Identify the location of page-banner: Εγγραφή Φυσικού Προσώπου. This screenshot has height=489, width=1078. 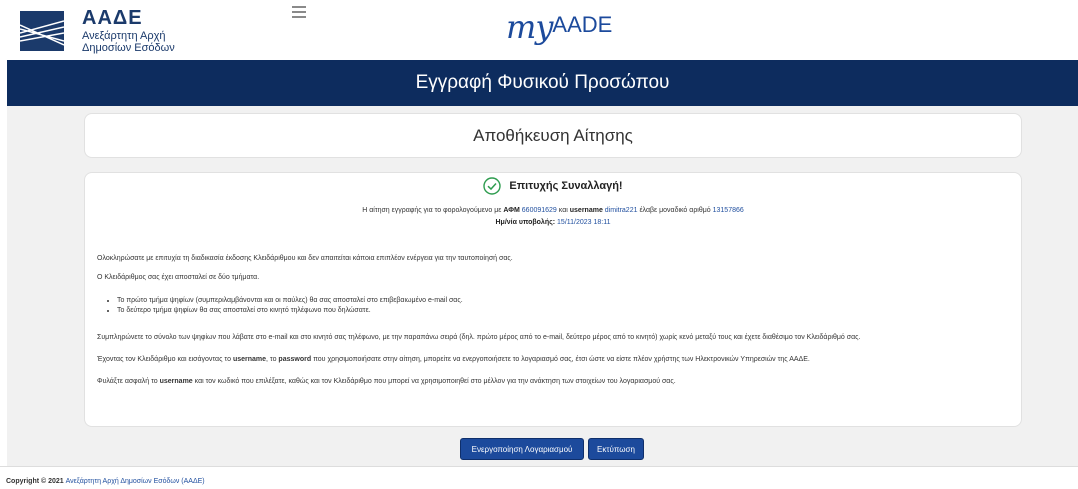
(542, 83).